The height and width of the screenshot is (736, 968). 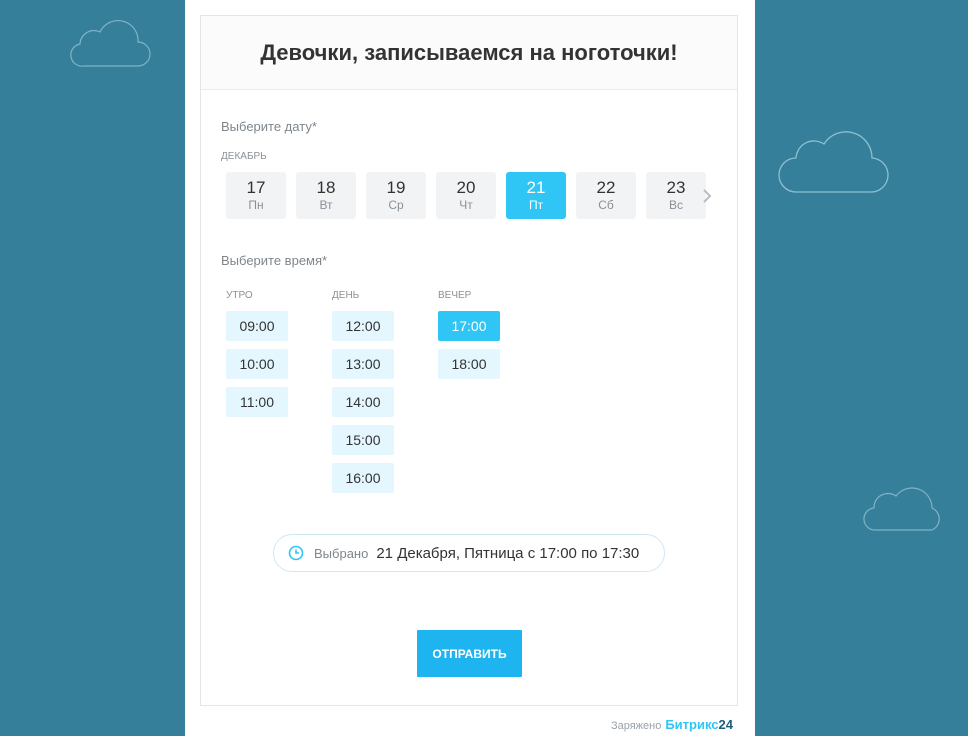 What do you see at coordinates (341, 553) in the screenshot?
I see `summary-label: Выбрано` at bounding box center [341, 553].